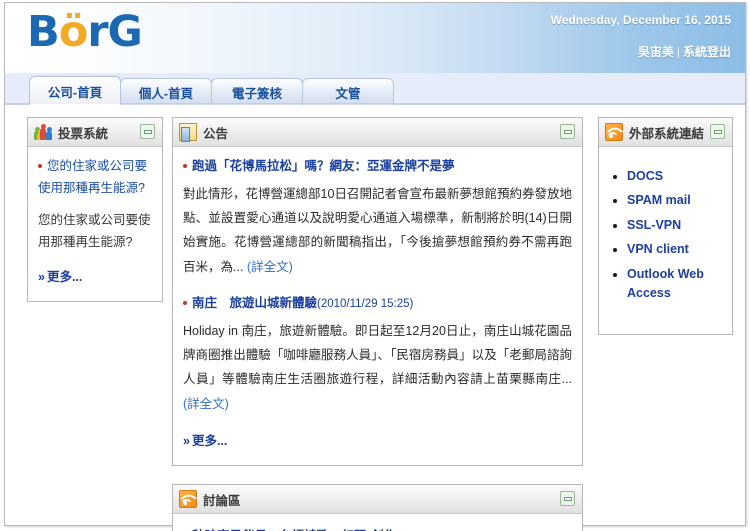 This screenshot has width=750, height=531. I want to click on tab-personal-home: 個人-首頁, so click(166, 91).